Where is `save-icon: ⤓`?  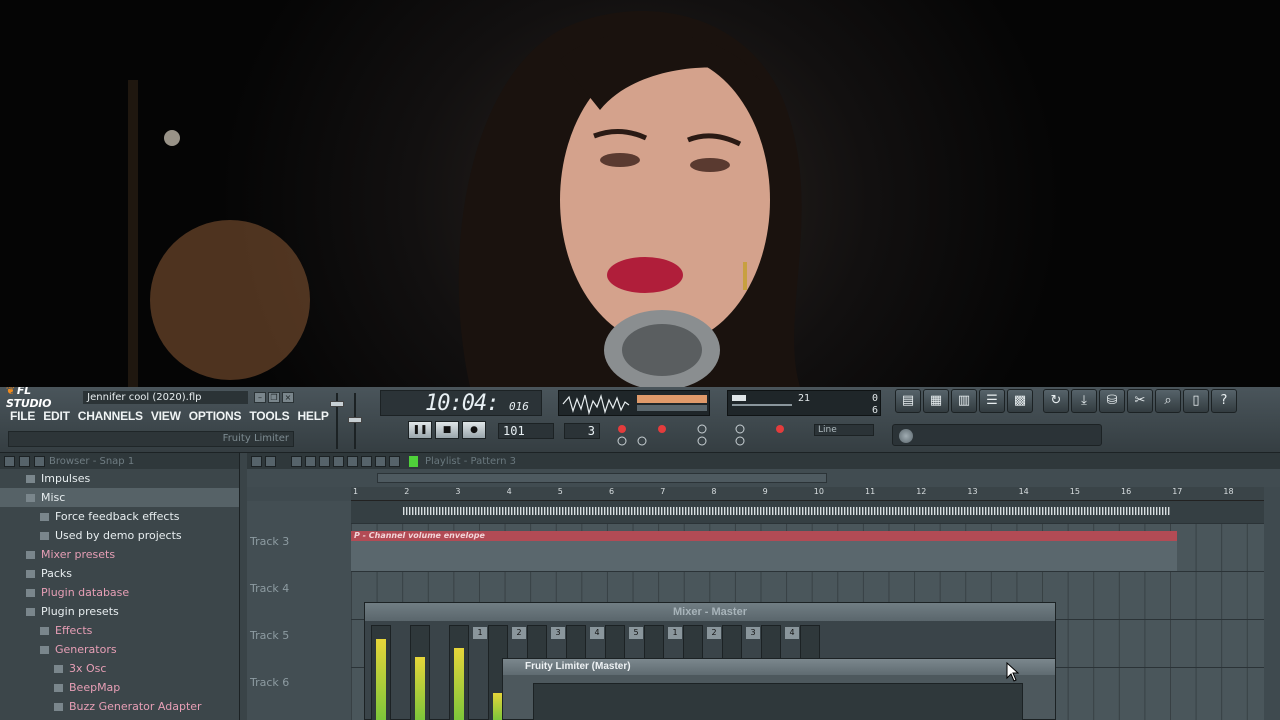 save-icon: ⤓ is located at coordinates (1084, 401).